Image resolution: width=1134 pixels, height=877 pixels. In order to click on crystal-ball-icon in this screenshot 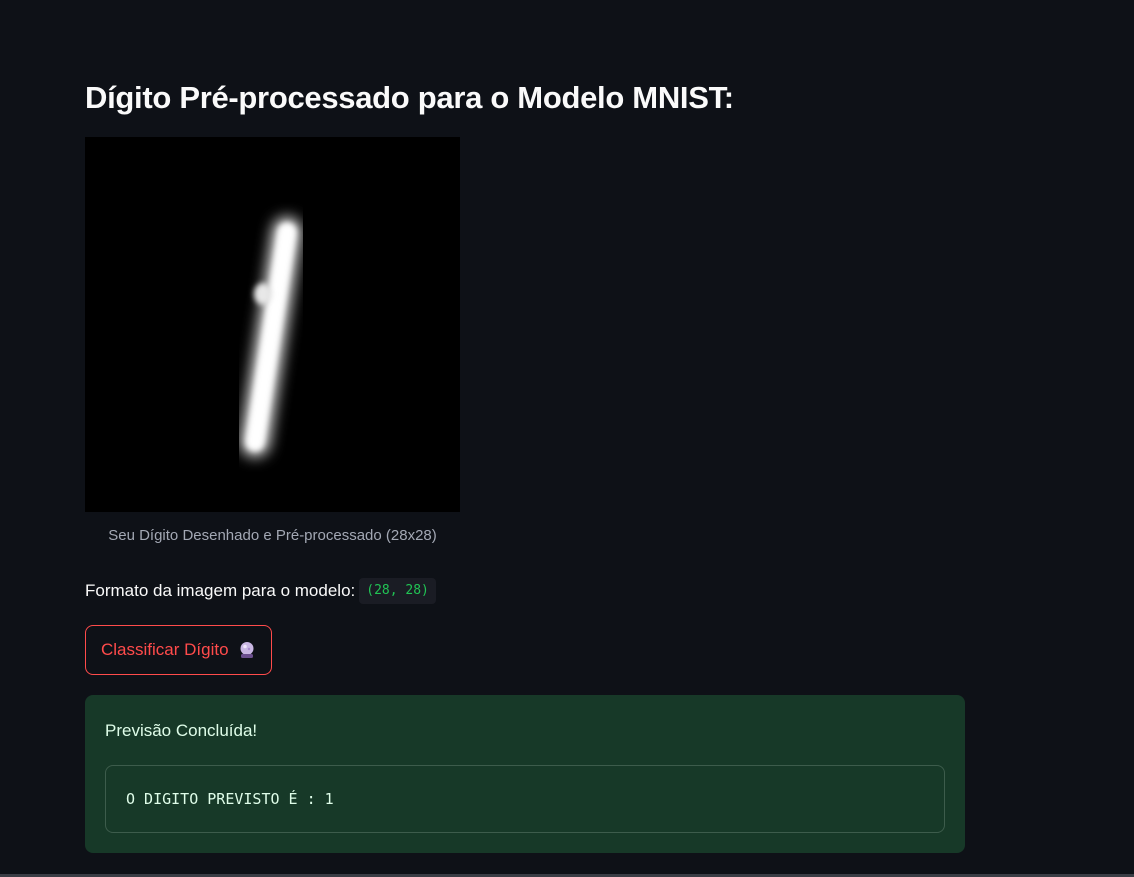, I will do `click(247, 650)`.